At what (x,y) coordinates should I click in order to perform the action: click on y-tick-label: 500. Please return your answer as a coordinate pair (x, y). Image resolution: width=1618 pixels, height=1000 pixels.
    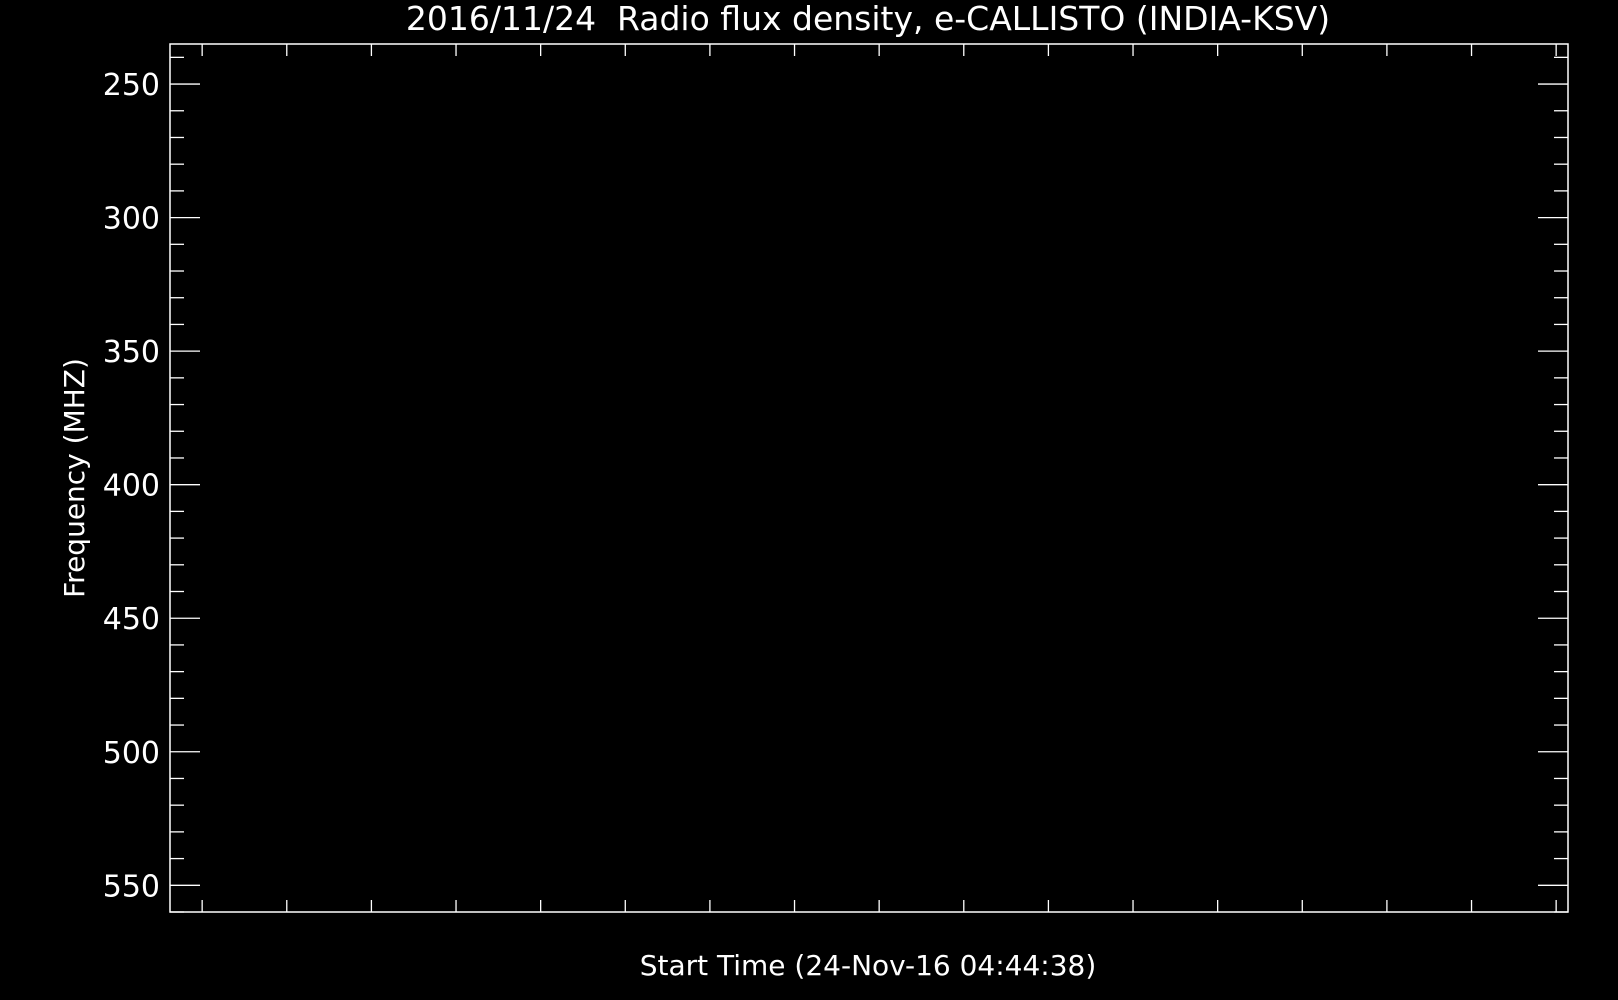
    Looking at the image, I should click on (131, 753).